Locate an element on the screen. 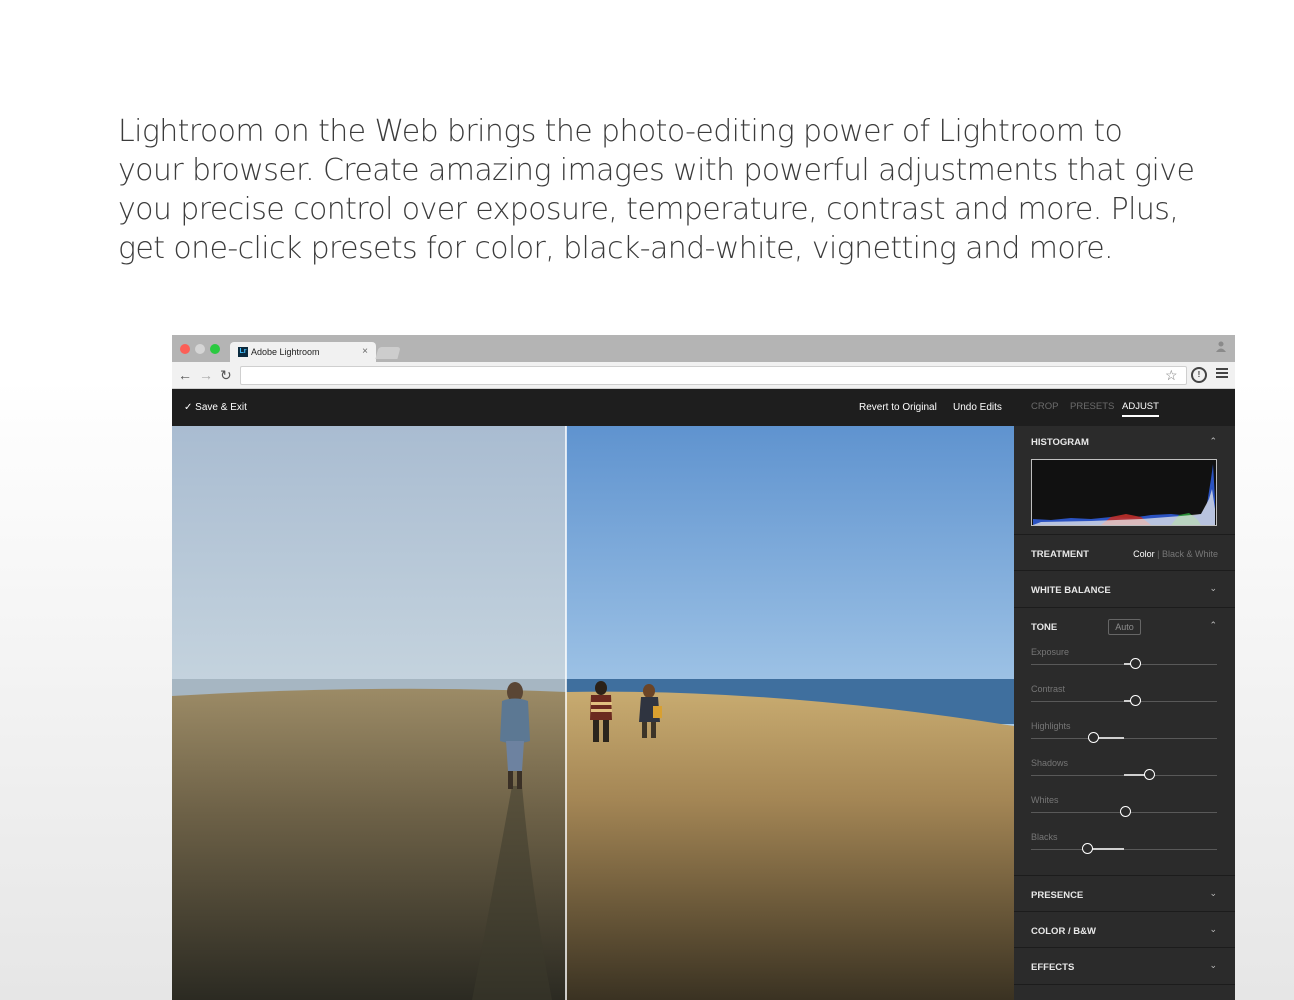 The width and height of the screenshot is (1294, 1000). white-balance-title: WHITE BALANCE is located at coordinates (1071, 590).